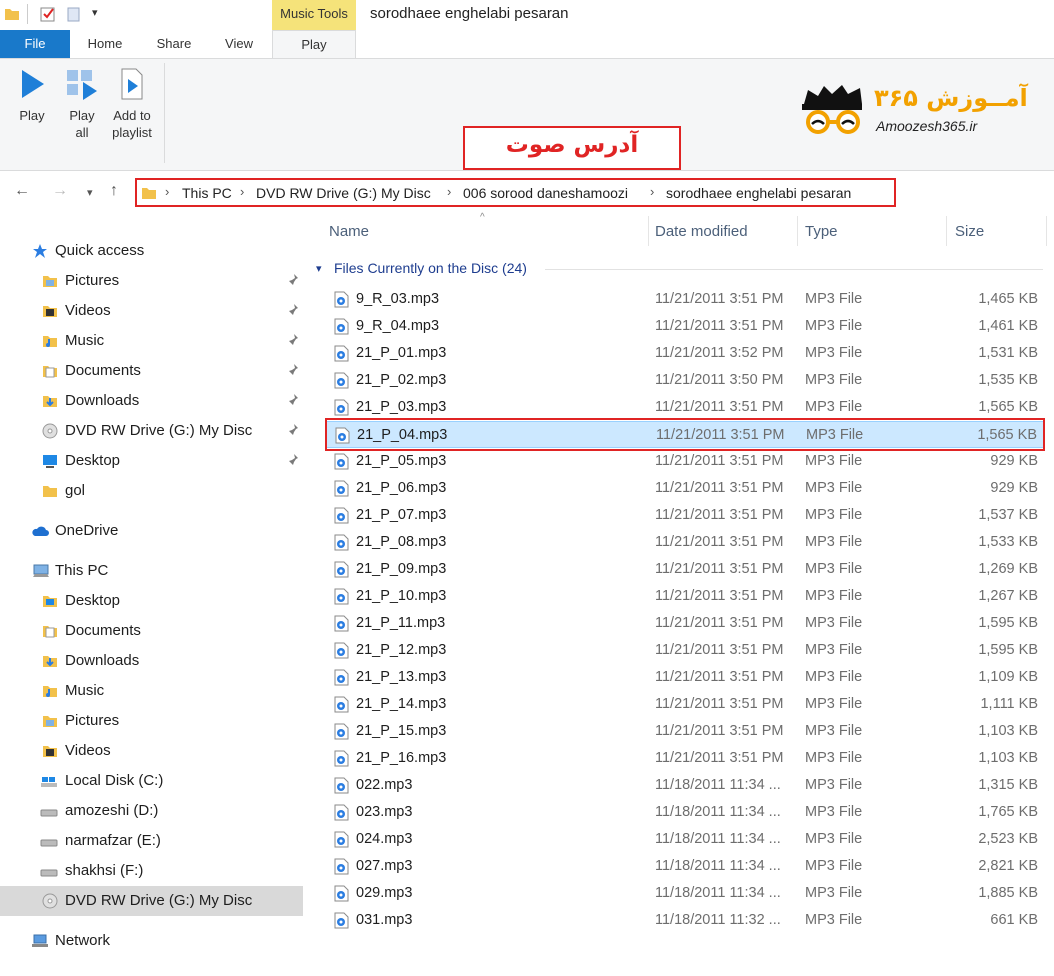 The width and height of the screenshot is (1054, 976). What do you see at coordinates (151, 941) in the screenshot?
I see `sidebar-item-network: Network` at bounding box center [151, 941].